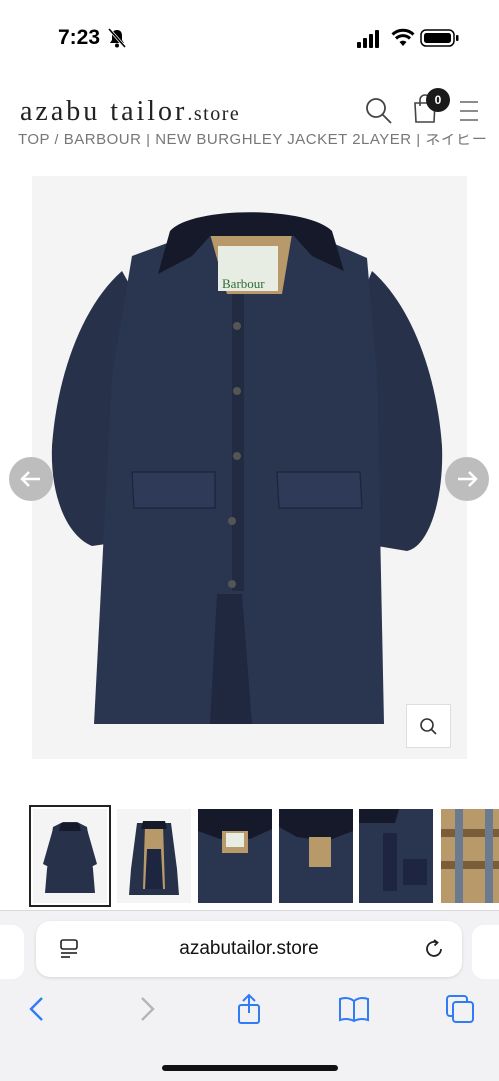 The height and width of the screenshot is (1081, 499). I want to click on thumbnail-collar, so click(235, 856).